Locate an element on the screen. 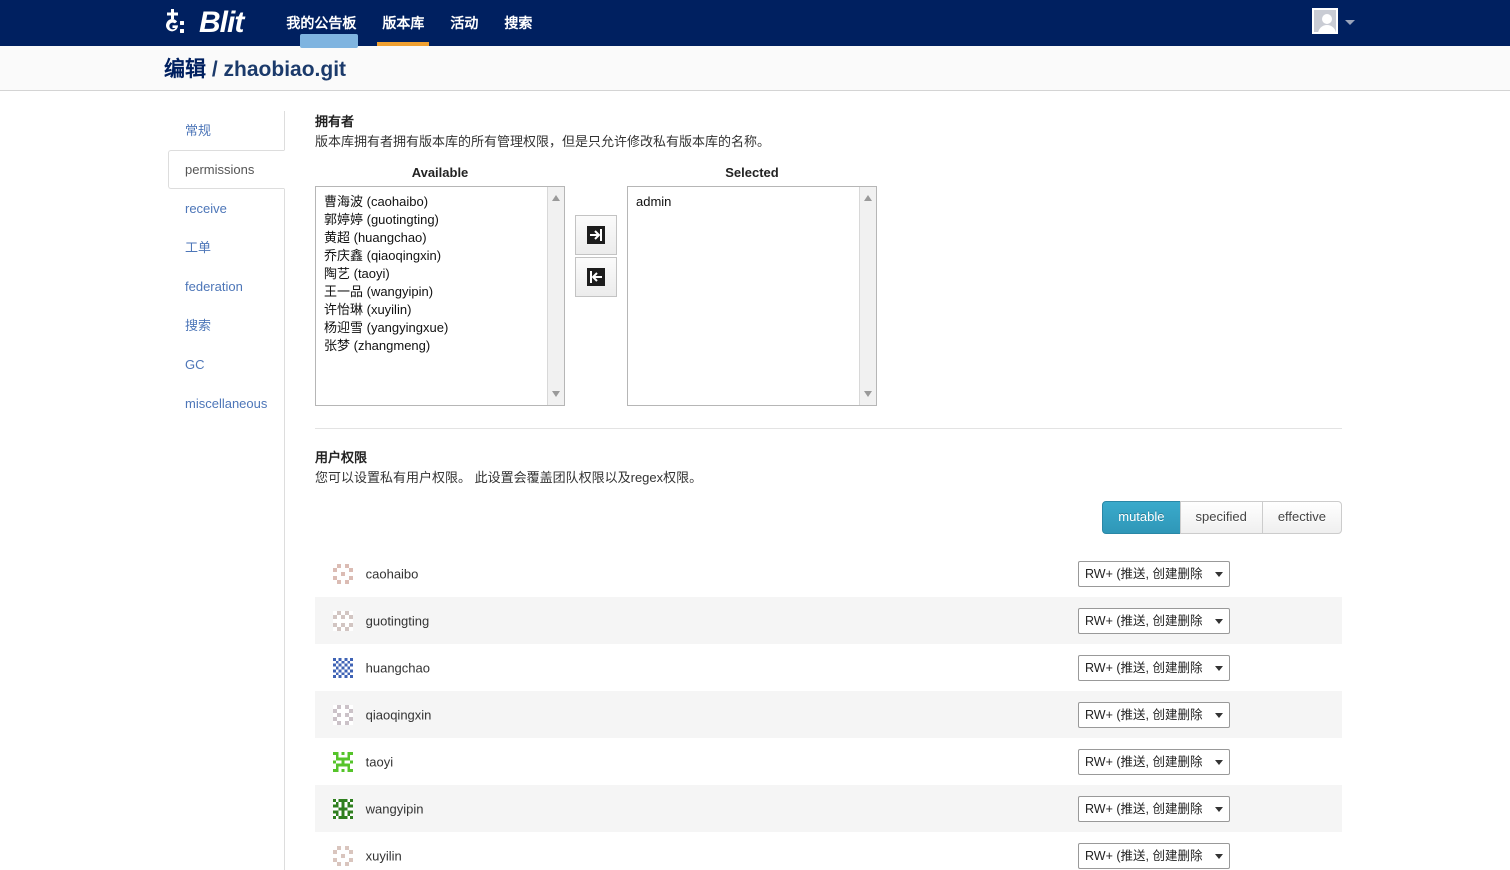  user-menu is located at coordinates (1333, 21).